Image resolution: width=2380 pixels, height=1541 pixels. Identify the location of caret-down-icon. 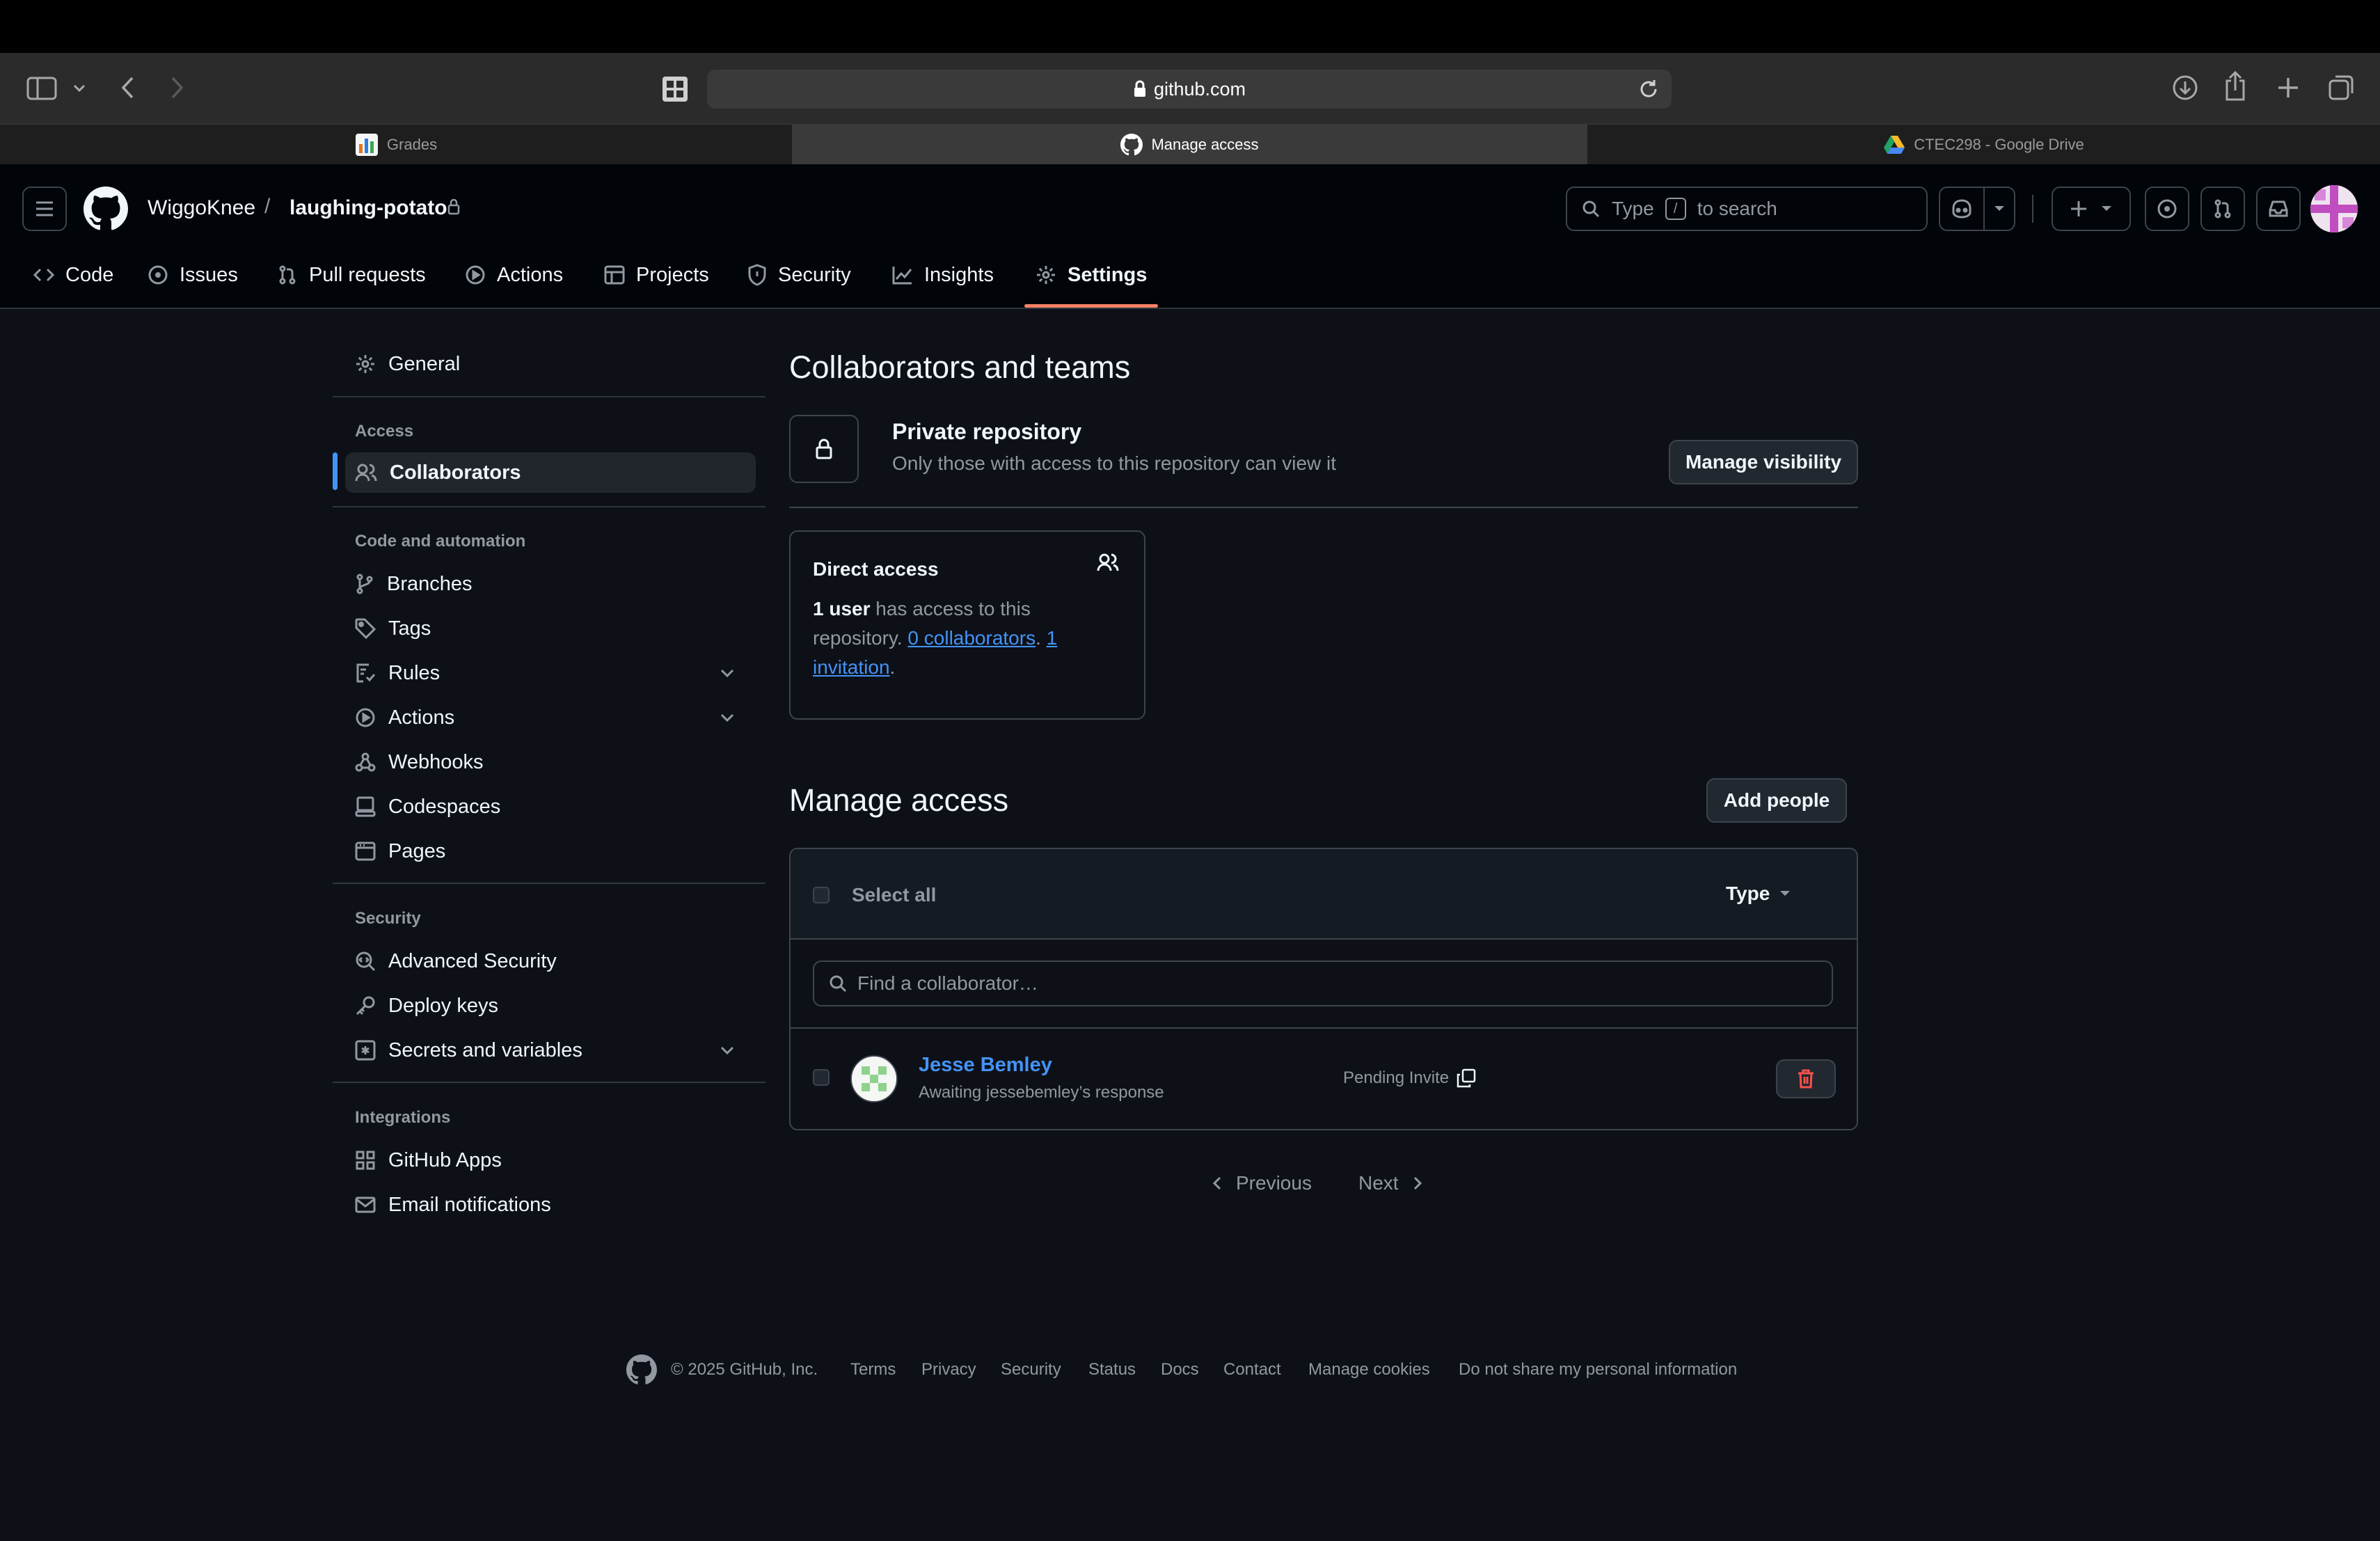
(1785, 893).